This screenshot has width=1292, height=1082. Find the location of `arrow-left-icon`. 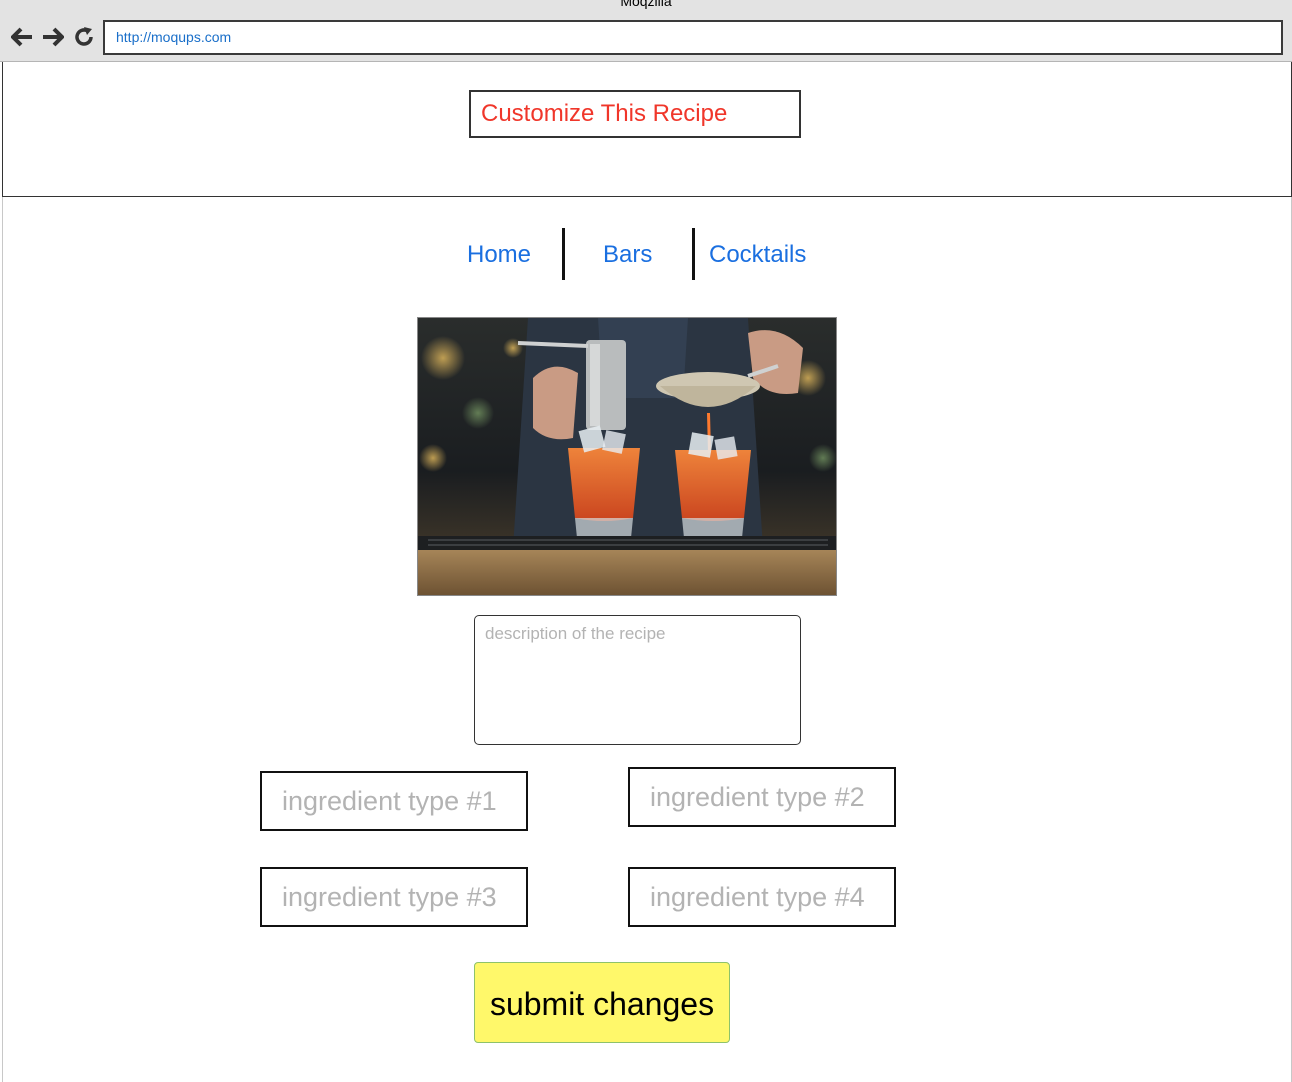

arrow-left-icon is located at coordinates (21, 37).